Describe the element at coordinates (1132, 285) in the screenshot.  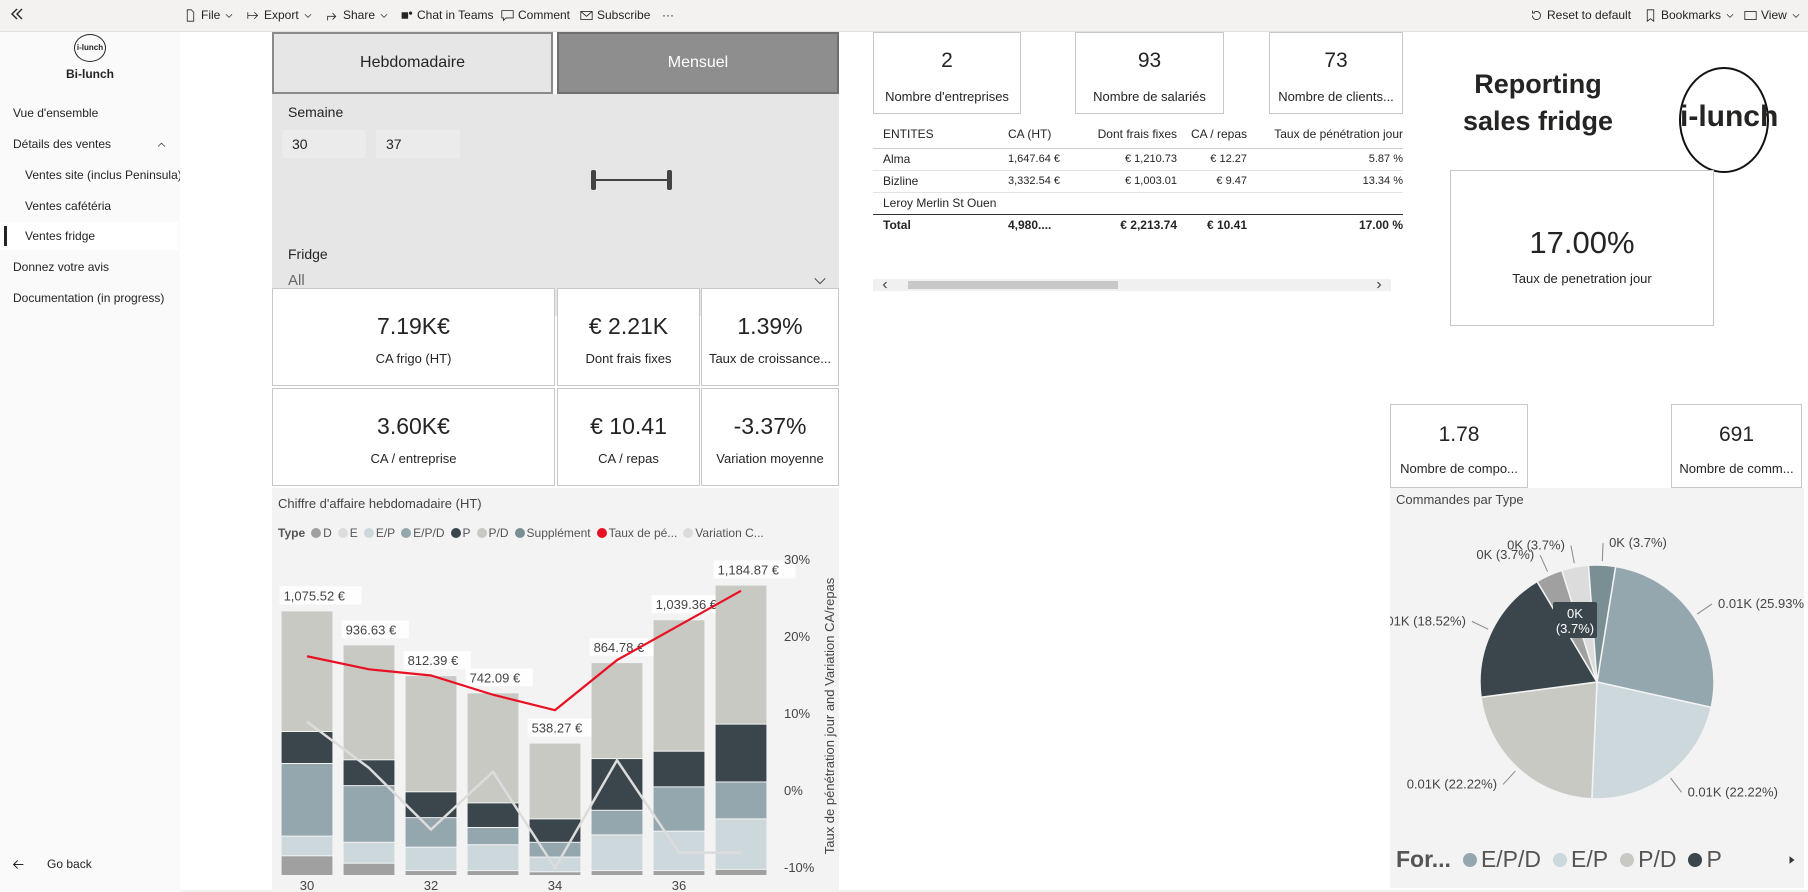
I see `table-horizontal-scrollbar` at that location.